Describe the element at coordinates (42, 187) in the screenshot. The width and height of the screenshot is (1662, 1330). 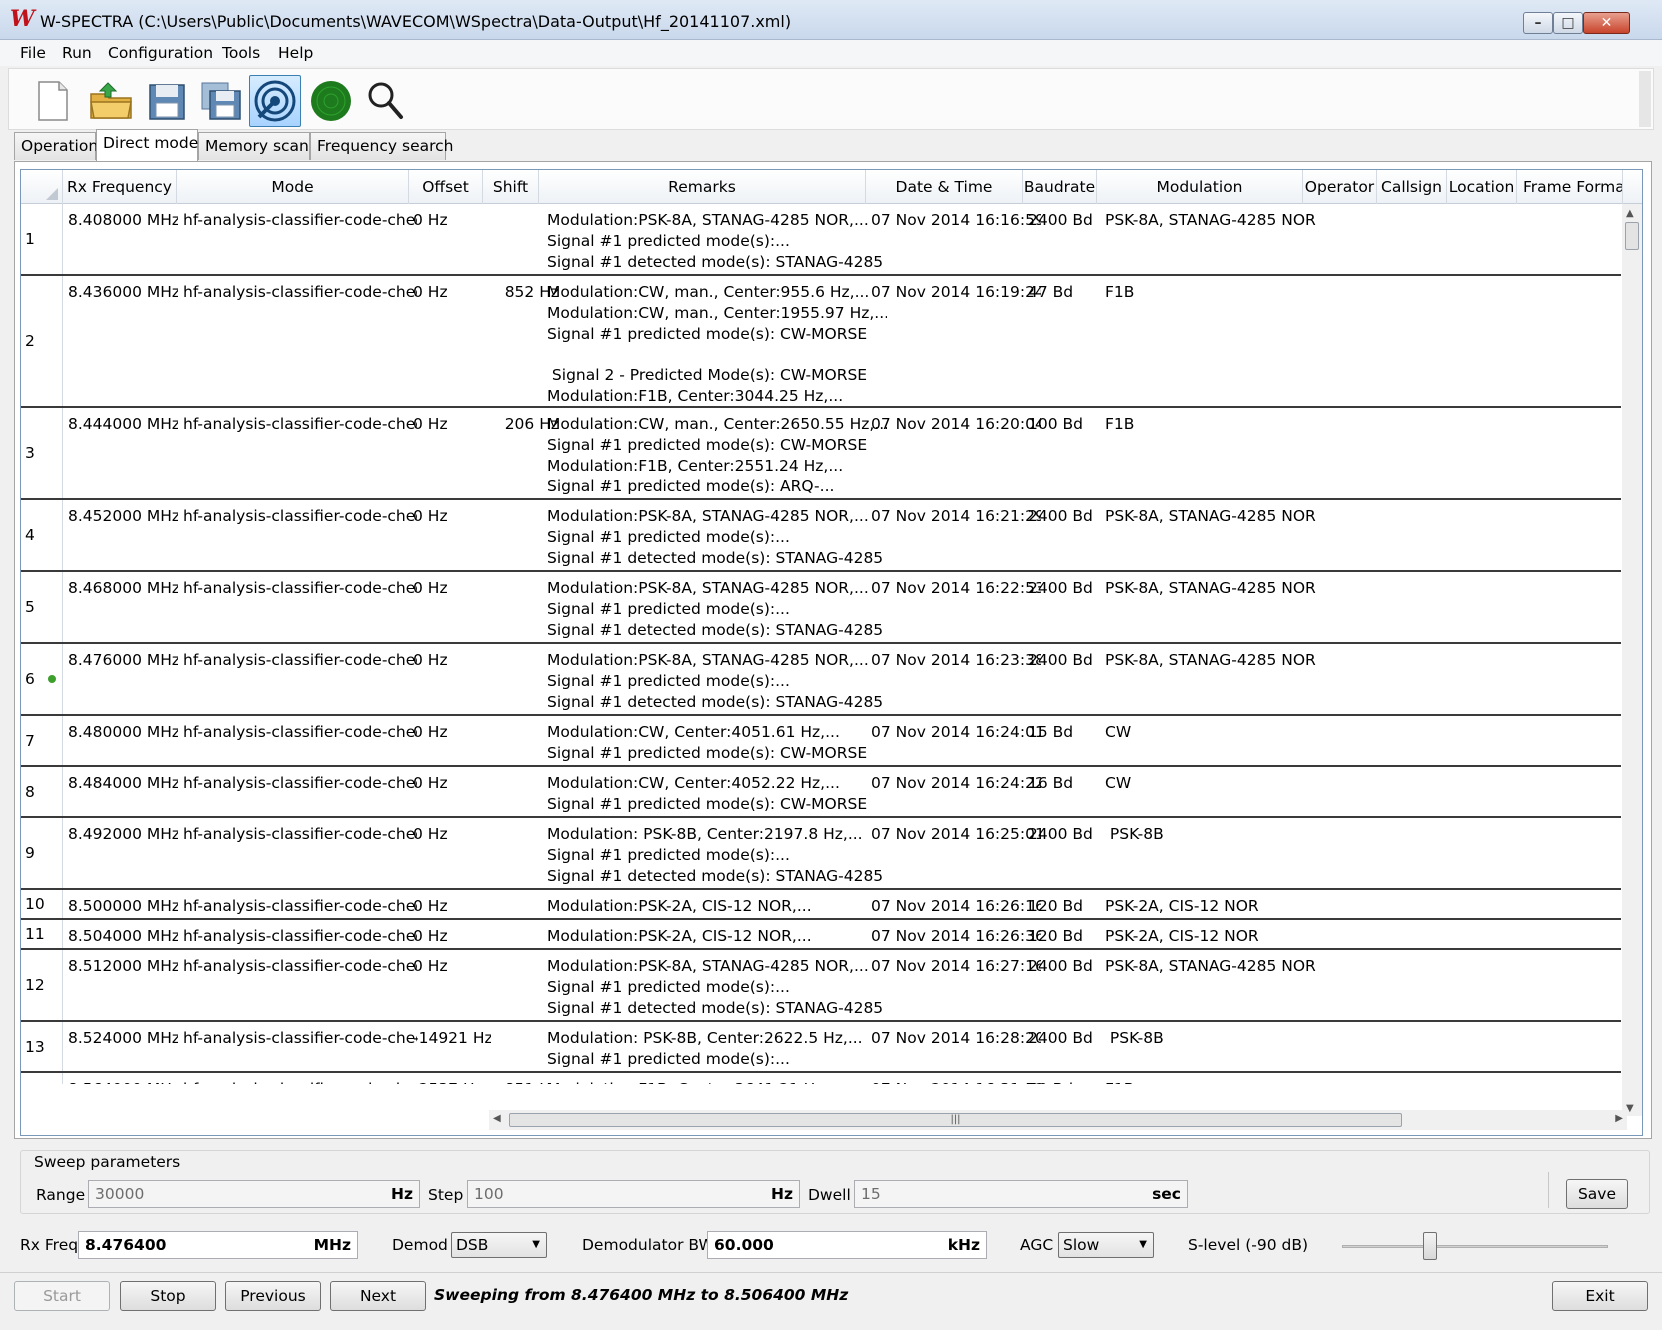
I see `select-all-corner` at that location.